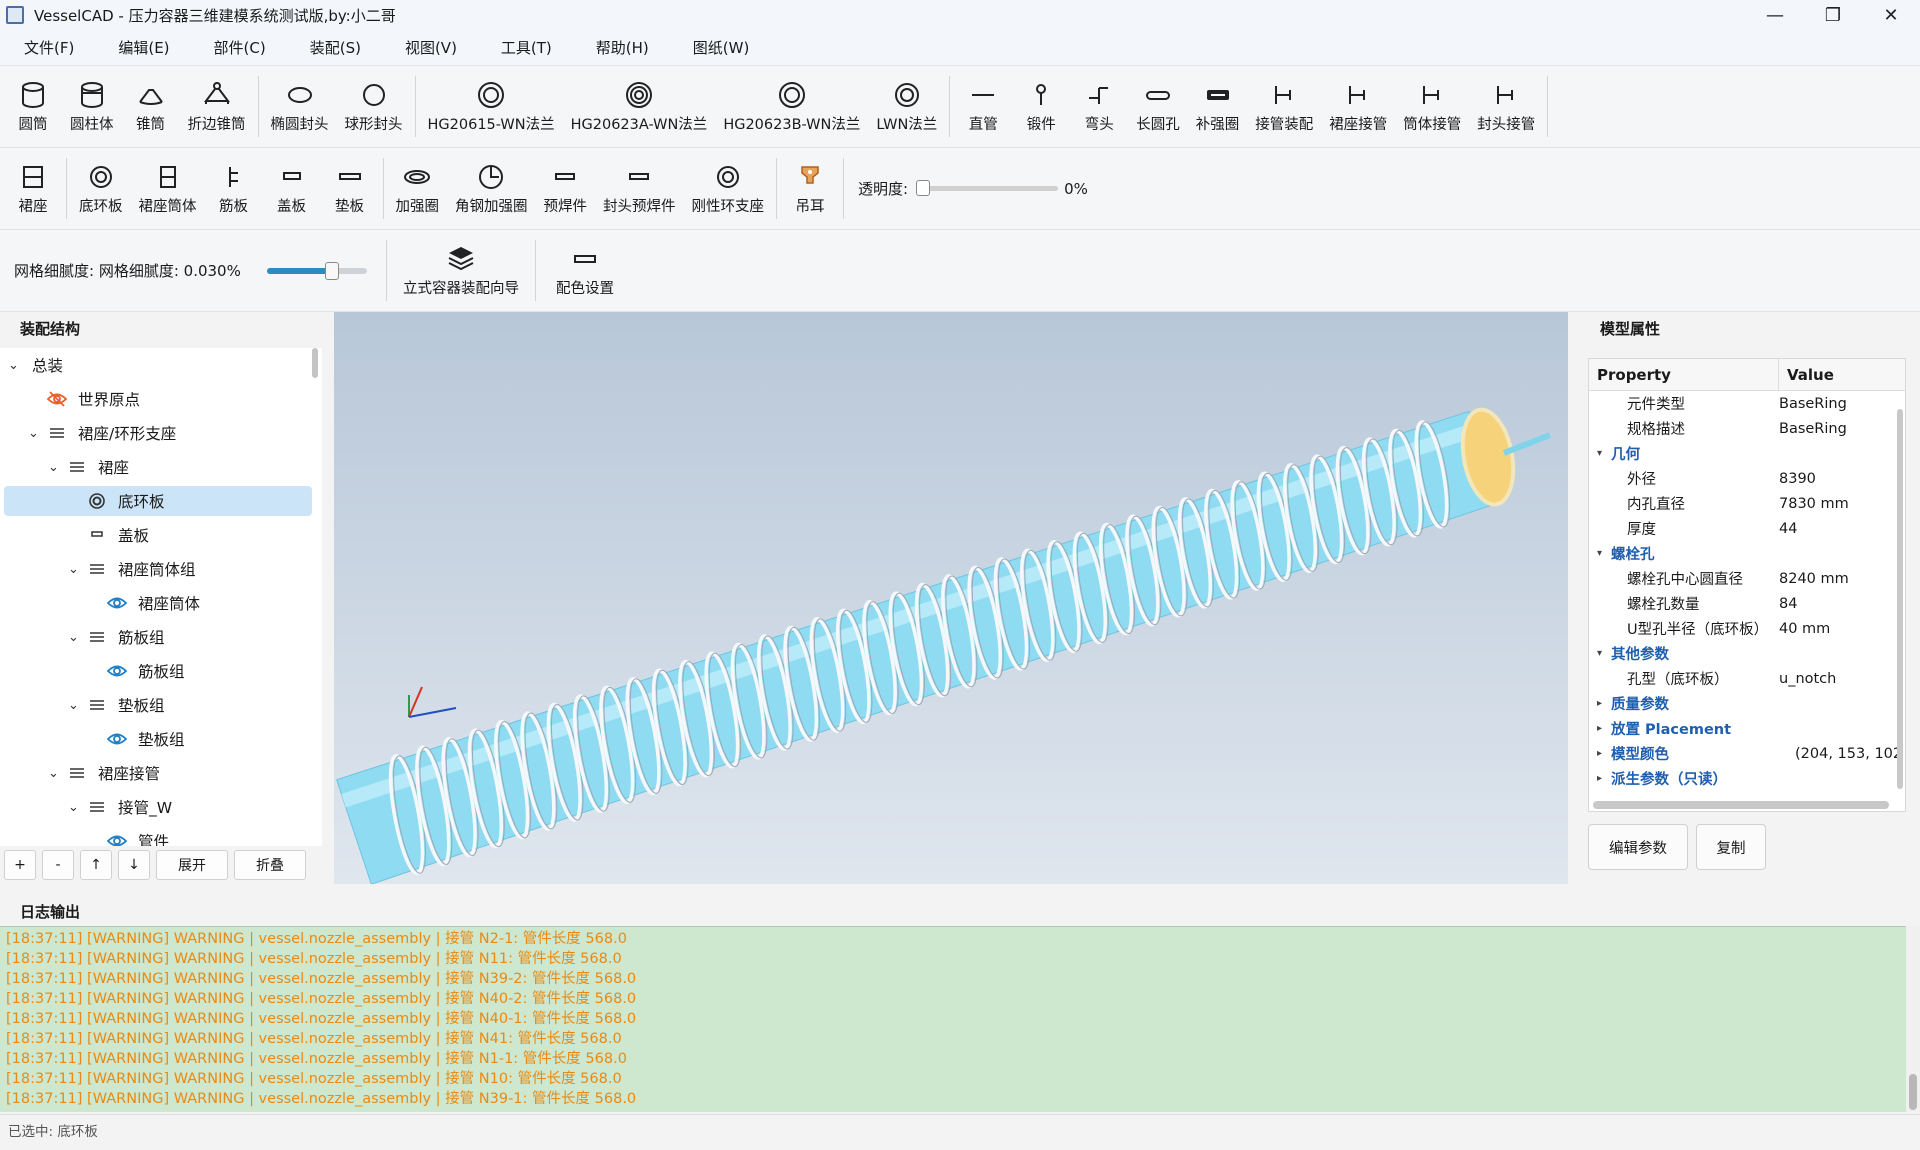  I want to click on tree-remove-button: -, so click(58, 865).